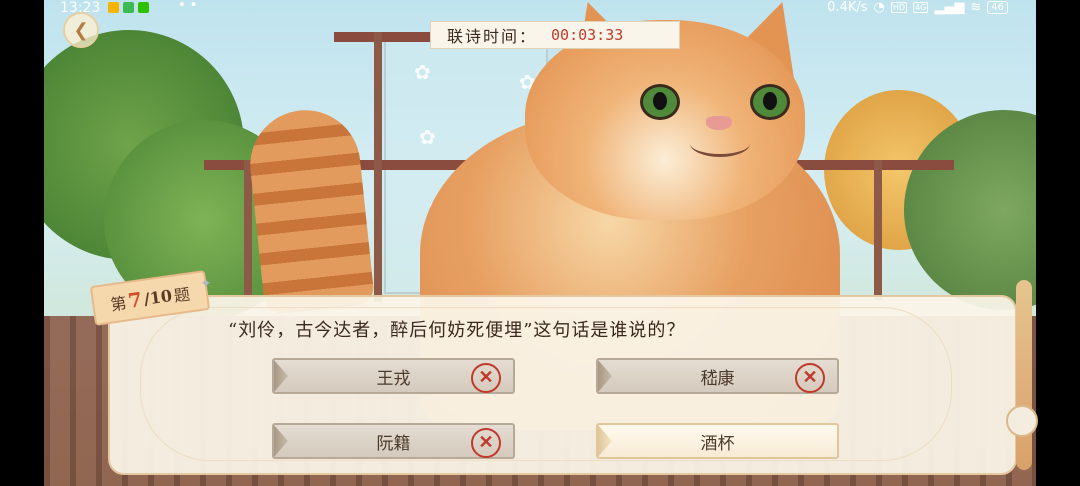 The height and width of the screenshot is (486, 1080). Describe the element at coordinates (188, 6) in the screenshot. I see `status-more-dots: • •` at that location.